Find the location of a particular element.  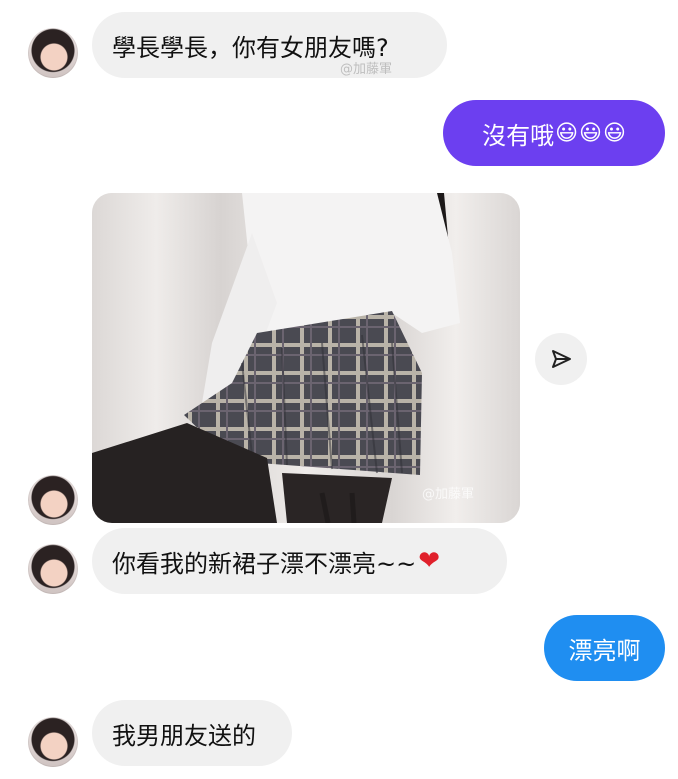

outgoing-message: 漂亮啊 is located at coordinates (604, 648).